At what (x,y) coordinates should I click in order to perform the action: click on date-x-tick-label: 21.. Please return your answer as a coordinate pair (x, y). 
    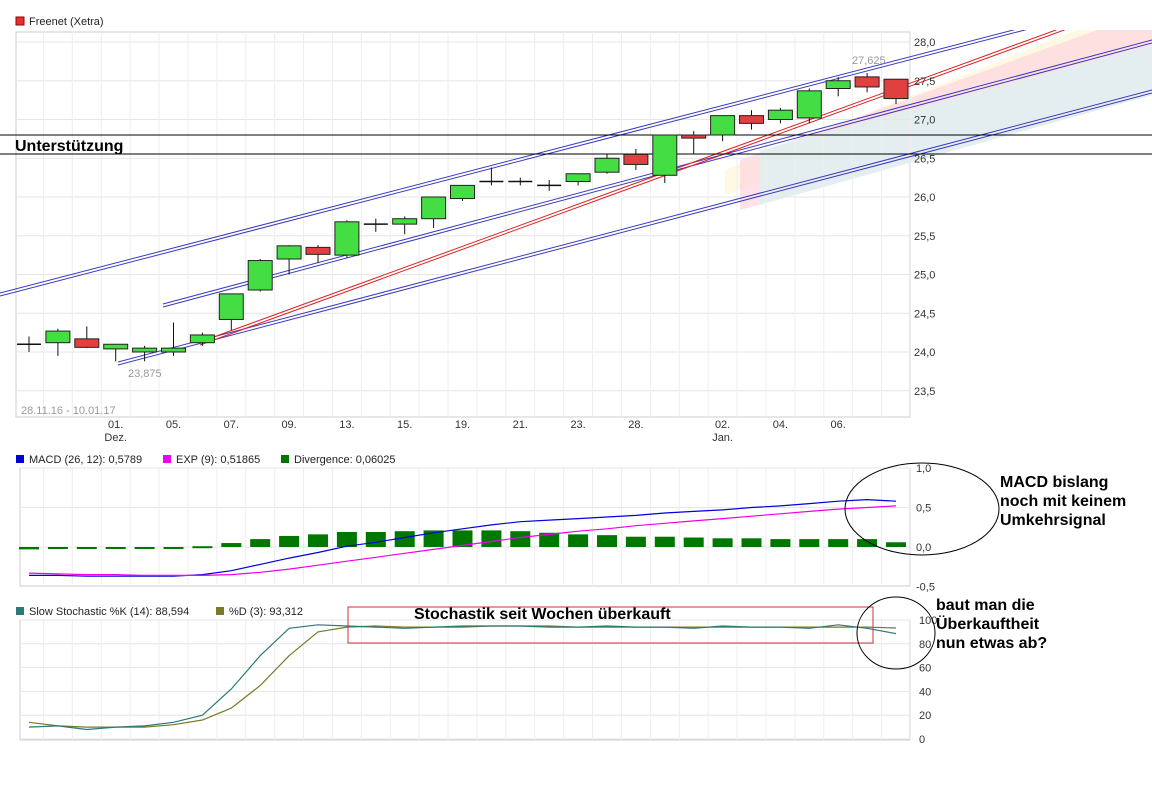
    Looking at the image, I should click on (520, 425).